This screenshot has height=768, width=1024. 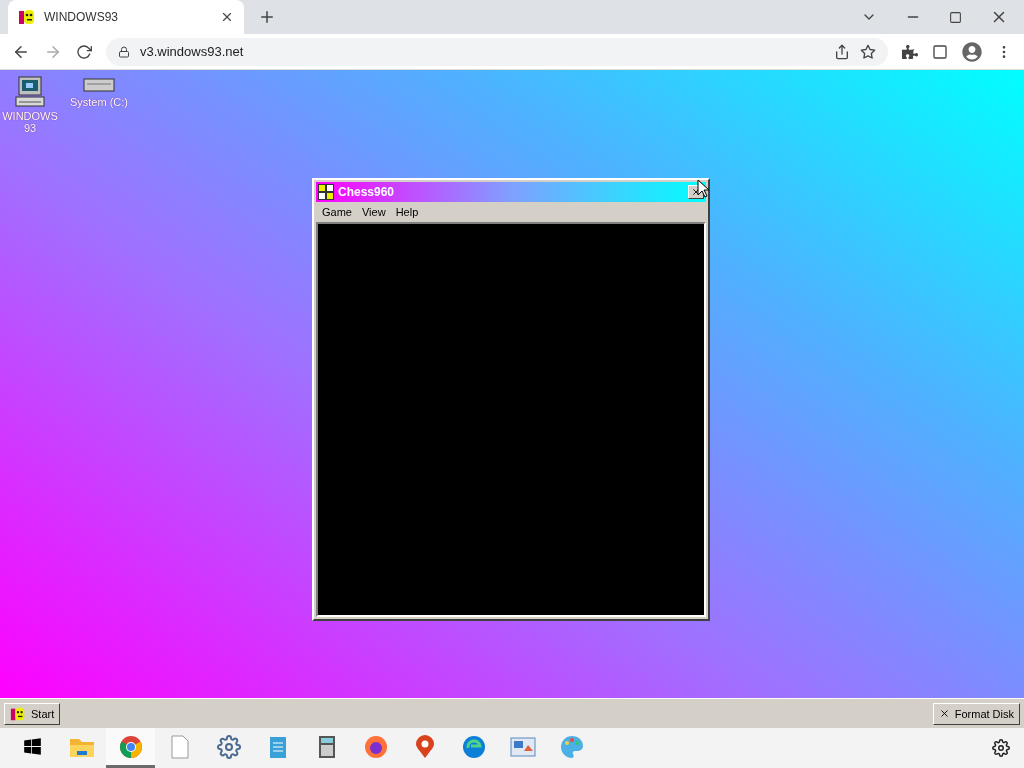 What do you see at coordinates (192, 51) in the screenshot?
I see `url-text: v3.windows93.net` at bounding box center [192, 51].